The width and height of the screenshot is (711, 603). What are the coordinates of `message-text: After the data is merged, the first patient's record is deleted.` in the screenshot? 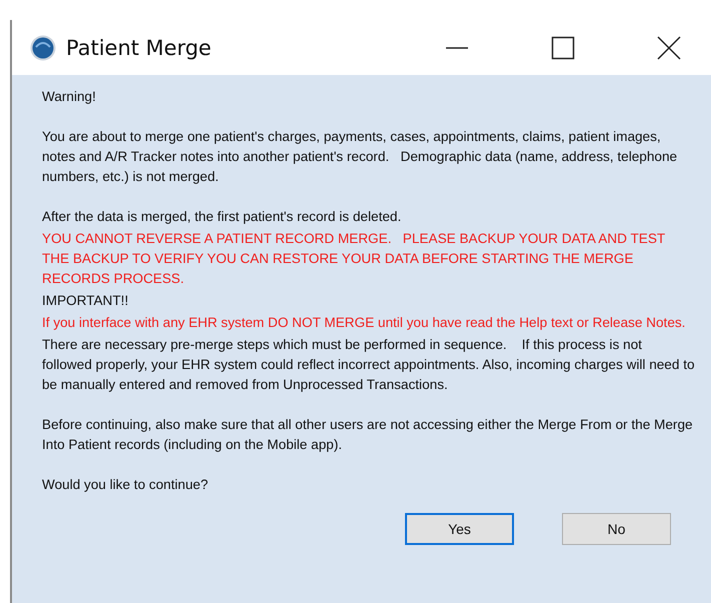 It's located at (222, 217).